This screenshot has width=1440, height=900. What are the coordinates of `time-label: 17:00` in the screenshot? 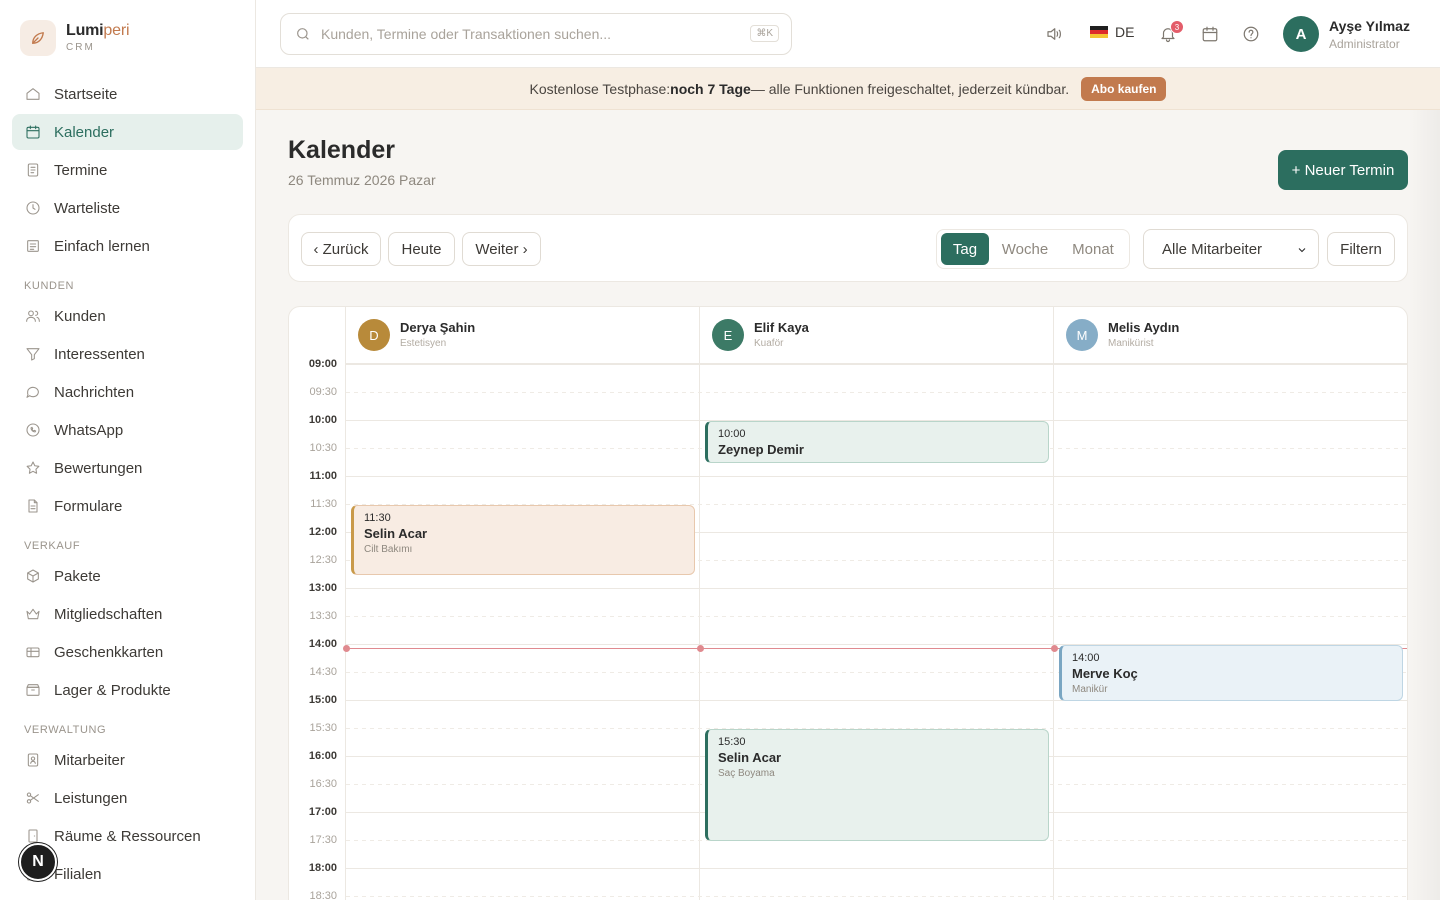 It's located at (322, 812).